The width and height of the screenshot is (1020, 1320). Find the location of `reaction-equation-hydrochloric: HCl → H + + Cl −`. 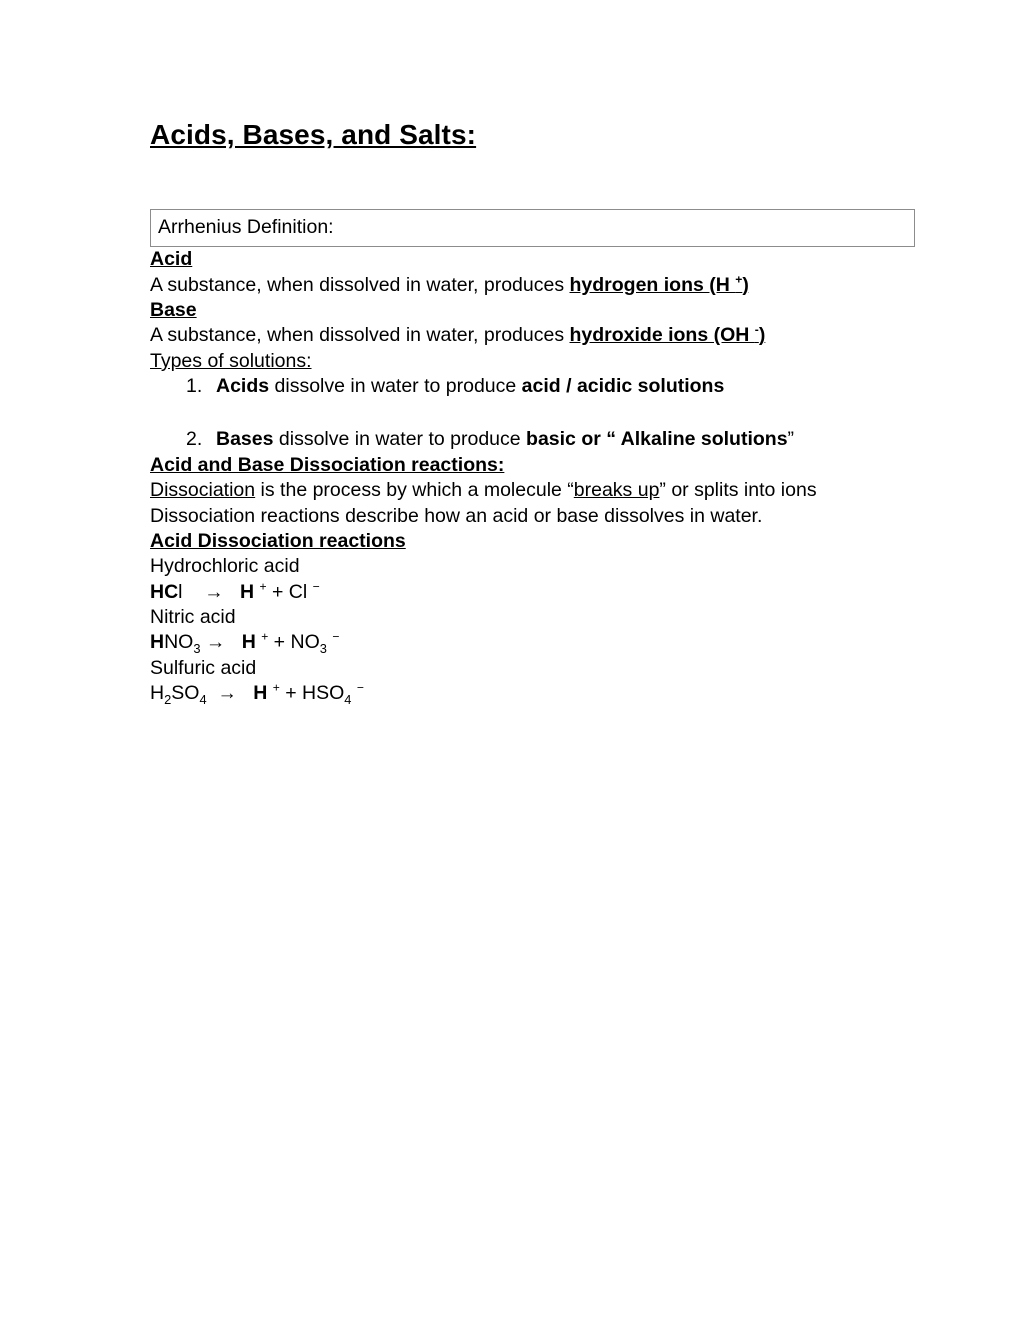

reaction-equation-hydrochloric: HCl → H + + Cl − is located at coordinates (533, 592).